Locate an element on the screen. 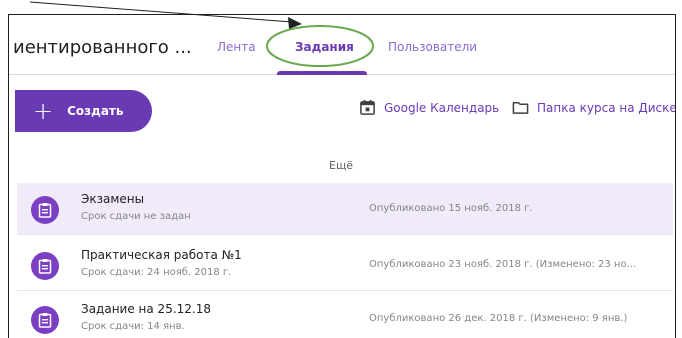 The image size is (682, 338). drive-folder-label: Папка курса на Диске is located at coordinates (606, 107).